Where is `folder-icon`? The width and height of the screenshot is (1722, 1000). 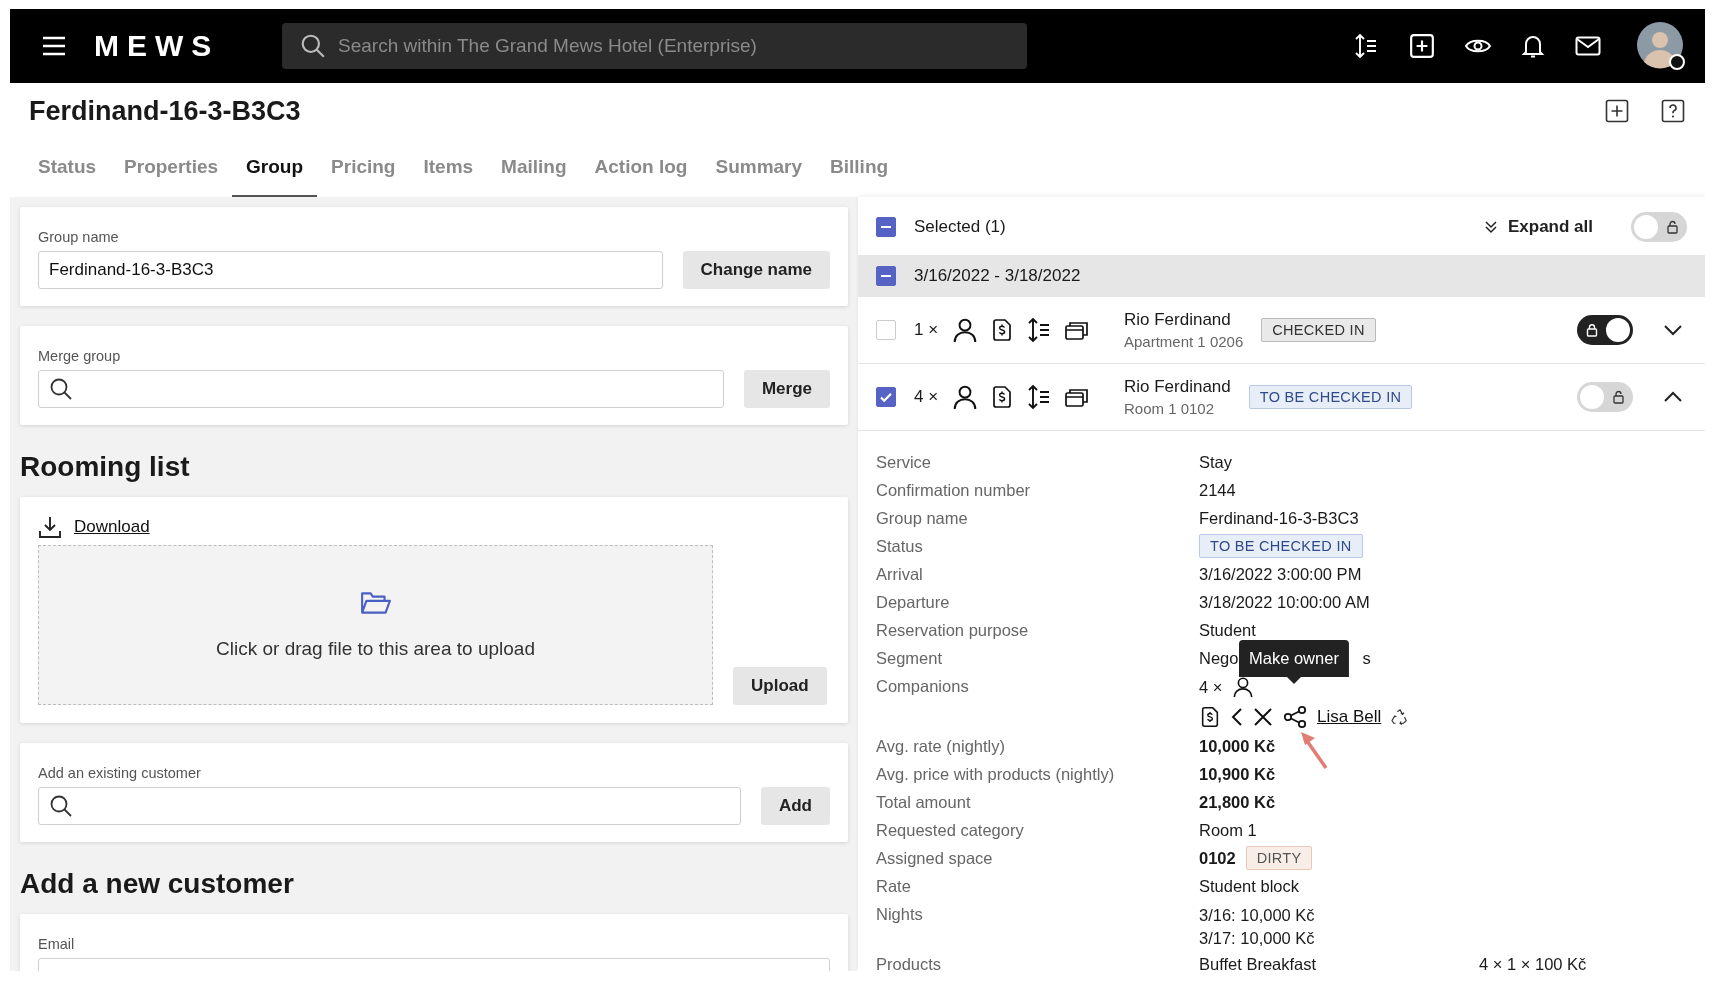
folder-icon is located at coordinates (375, 603).